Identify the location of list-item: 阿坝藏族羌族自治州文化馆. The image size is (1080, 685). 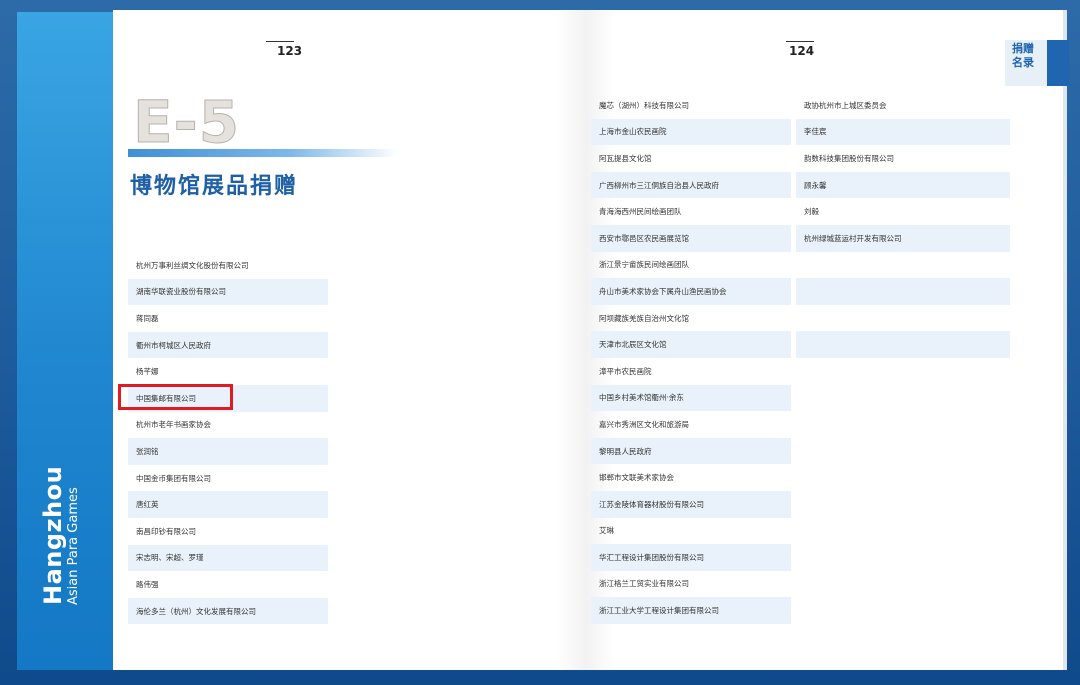
(644, 318).